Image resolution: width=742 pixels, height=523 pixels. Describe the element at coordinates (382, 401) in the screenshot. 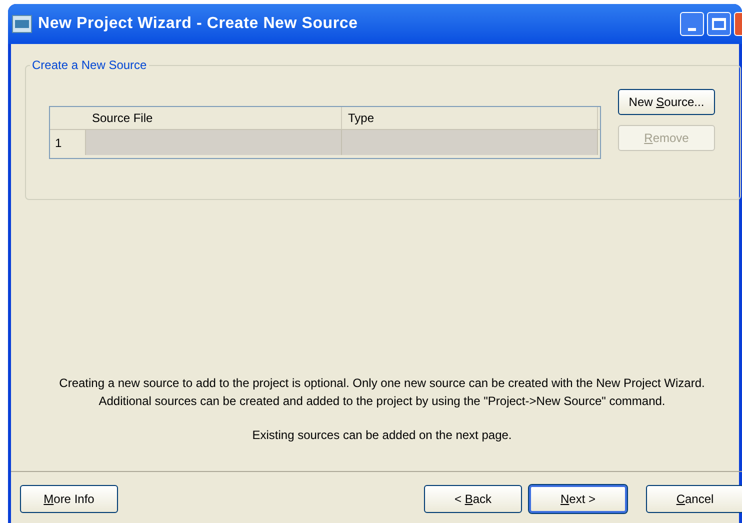

I see `info-text: Additional sources can be created and added to the project by using the "Project->New Source" command.` at that location.